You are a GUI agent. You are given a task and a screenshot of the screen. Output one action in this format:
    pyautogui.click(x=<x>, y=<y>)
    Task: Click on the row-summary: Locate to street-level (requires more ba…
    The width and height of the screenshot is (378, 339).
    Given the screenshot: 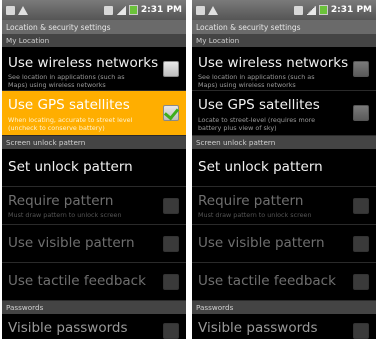 What is the action you would take?
    pyautogui.click(x=257, y=124)
    